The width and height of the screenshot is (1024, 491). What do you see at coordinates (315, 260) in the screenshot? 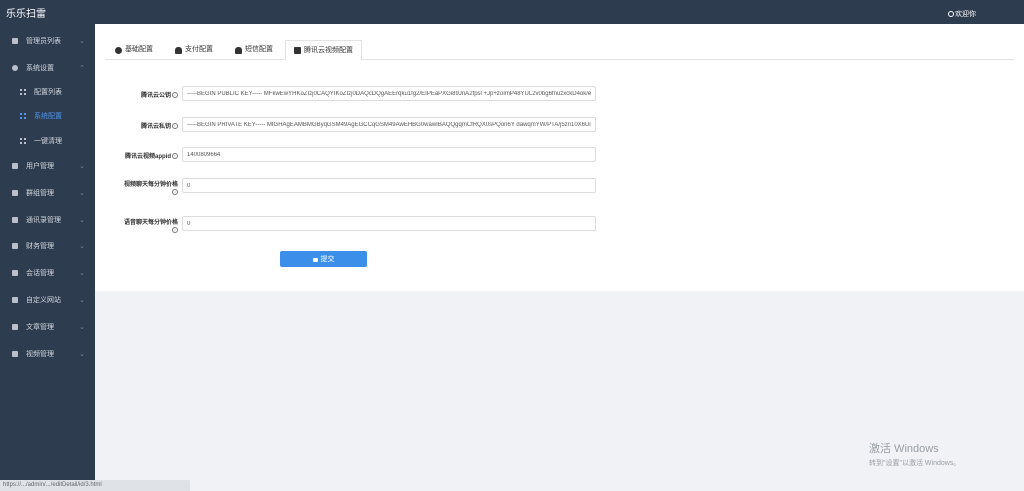
I see `lock-icon` at bounding box center [315, 260].